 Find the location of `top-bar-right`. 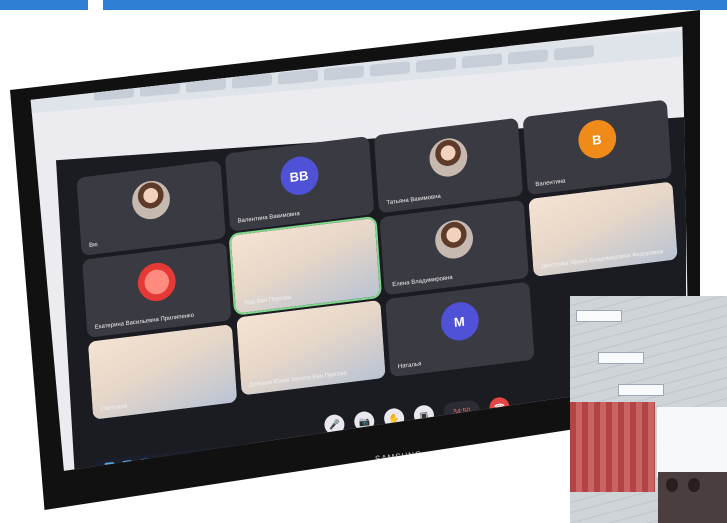

top-bar-right is located at coordinates (415, 5).